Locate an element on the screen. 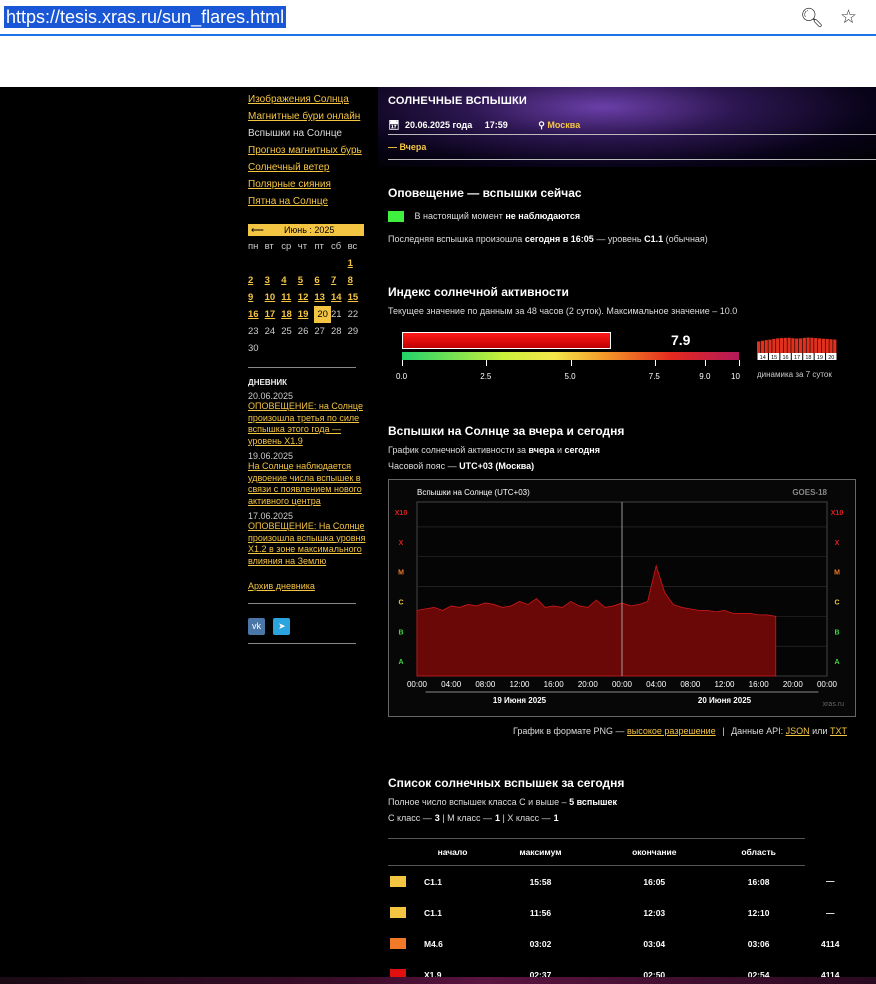 The width and height of the screenshot is (876, 984). calendar-day: 12 is located at coordinates (306, 297).